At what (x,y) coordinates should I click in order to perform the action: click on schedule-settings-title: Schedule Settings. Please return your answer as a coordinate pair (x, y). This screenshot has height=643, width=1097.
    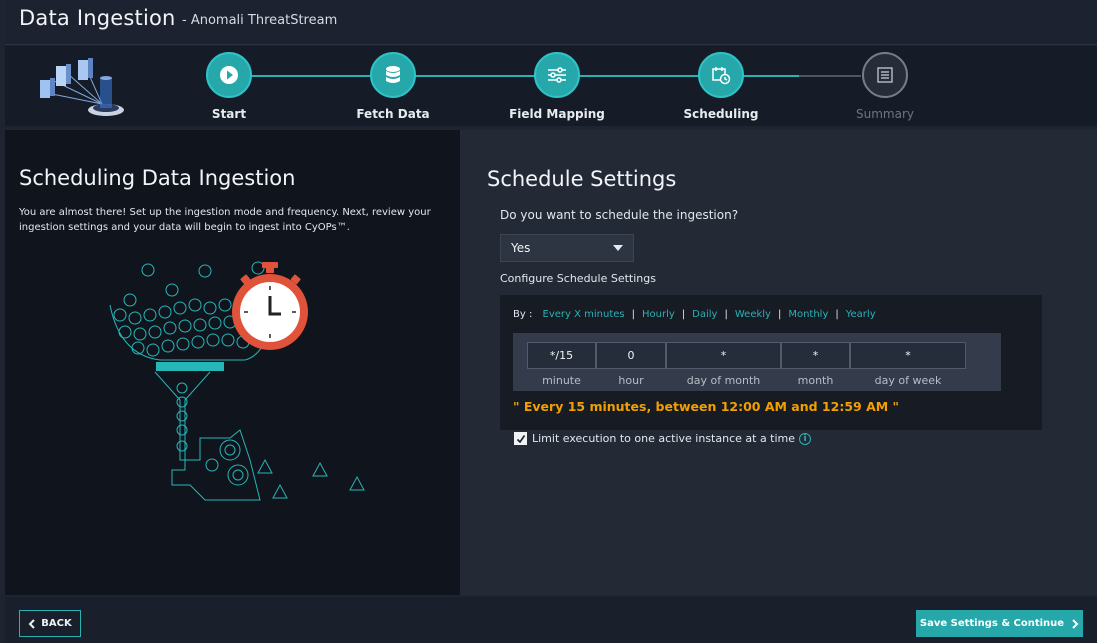
    Looking at the image, I should click on (582, 179).